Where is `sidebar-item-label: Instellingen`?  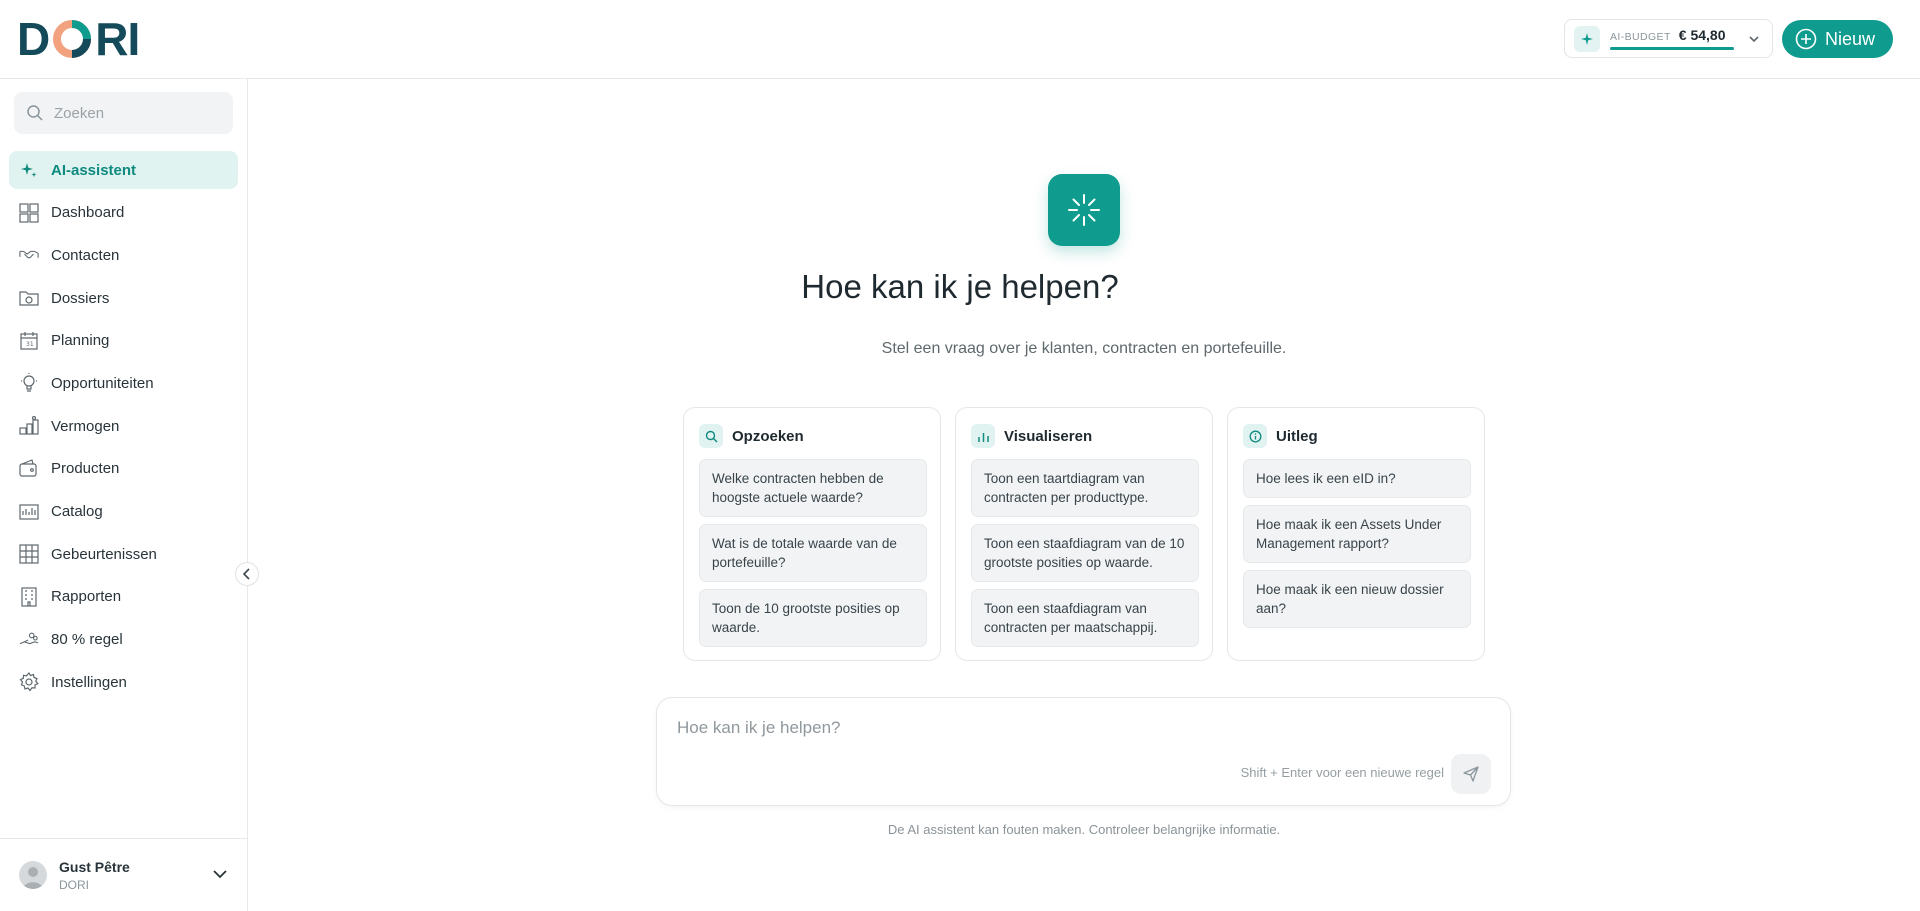
sidebar-item-label: Instellingen is located at coordinates (89, 682).